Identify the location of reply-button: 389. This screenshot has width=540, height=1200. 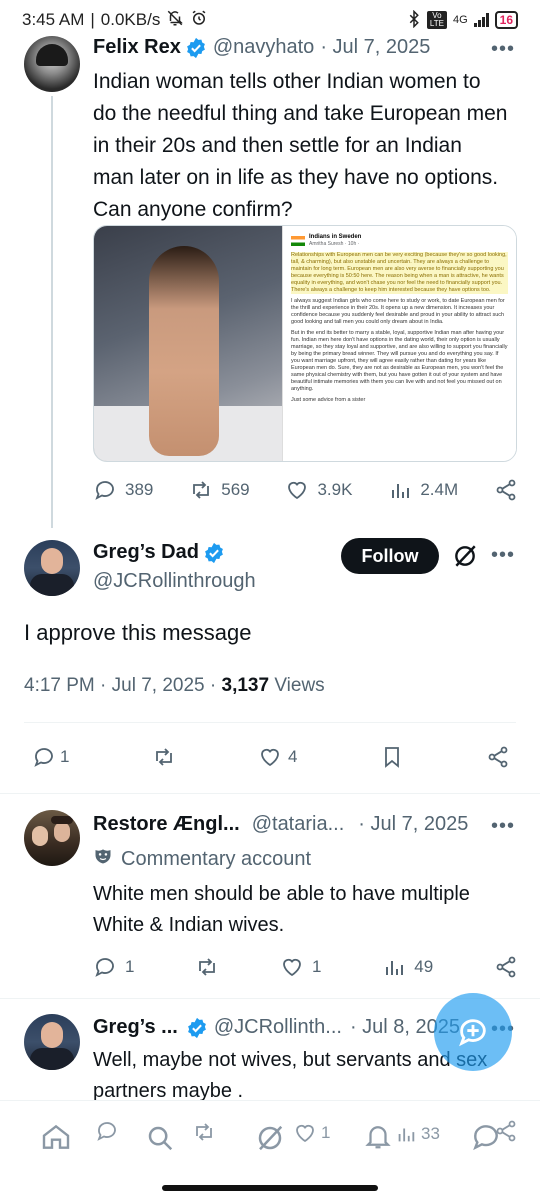
(123, 490).